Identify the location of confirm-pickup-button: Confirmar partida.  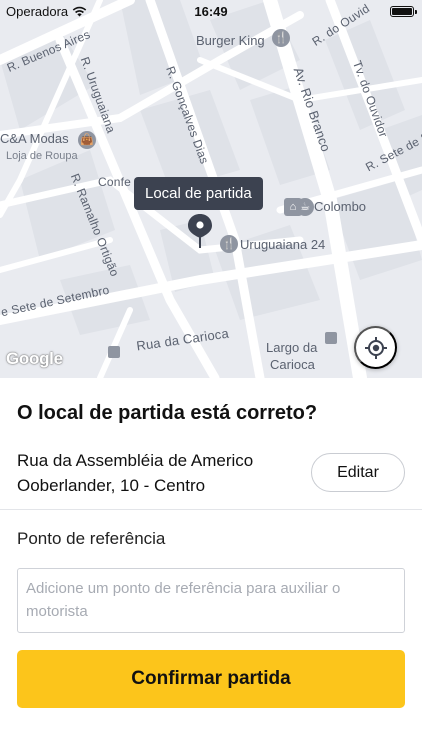
(211, 679).